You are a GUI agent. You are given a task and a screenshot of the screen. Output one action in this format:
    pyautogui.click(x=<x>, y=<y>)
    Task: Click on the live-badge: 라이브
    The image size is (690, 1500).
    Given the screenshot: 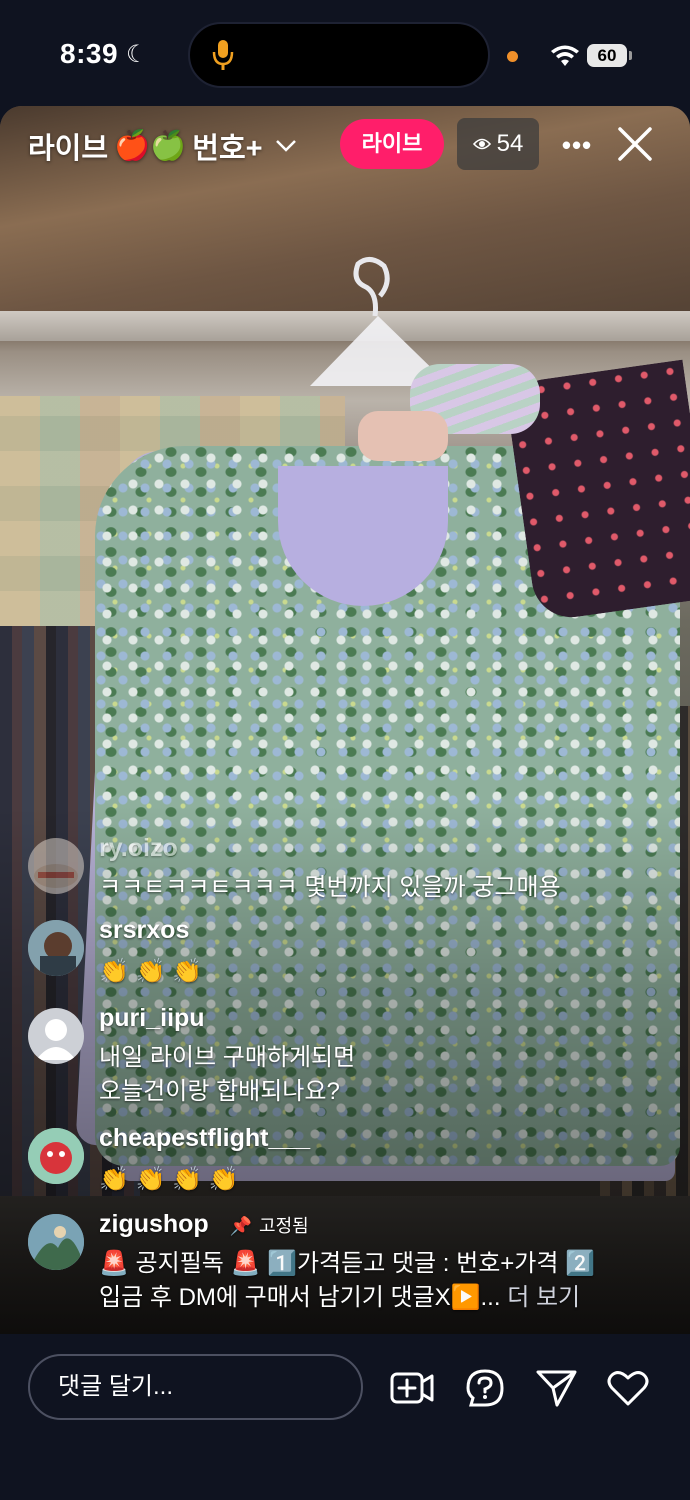 What is the action you would take?
    pyautogui.click(x=392, y=144)
    